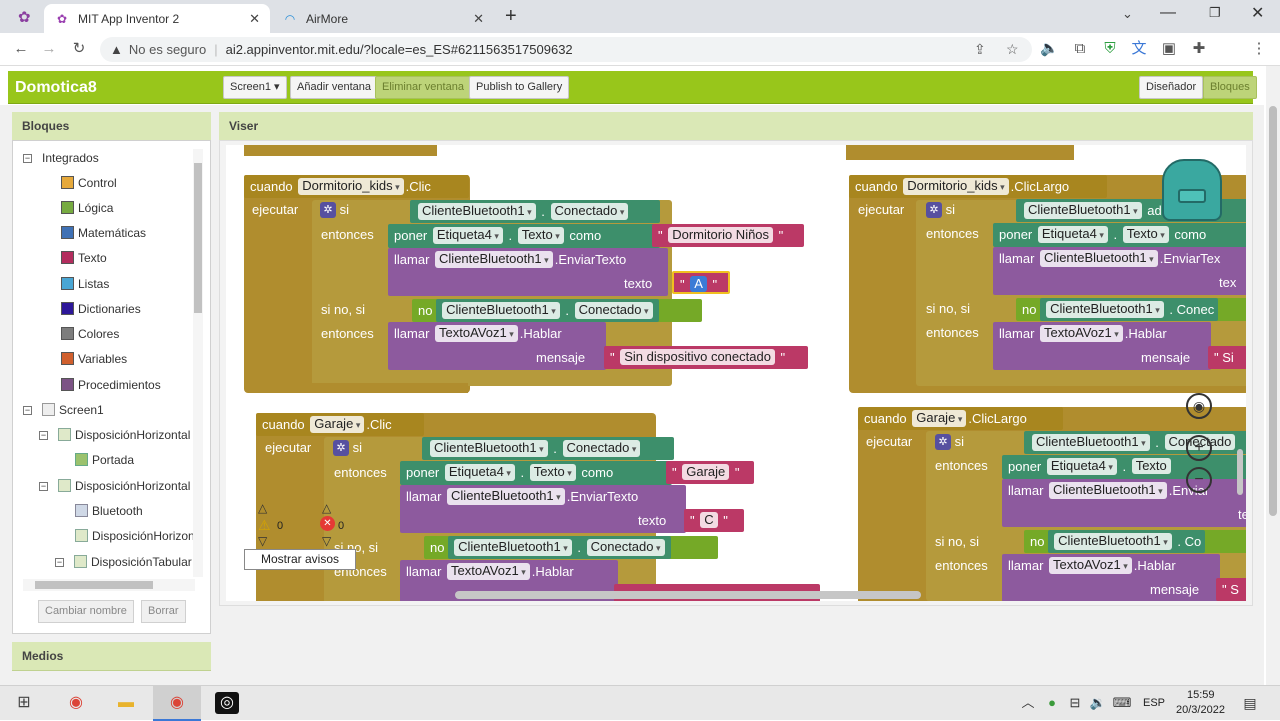  What do you see at coordinates (1199, 406) in the screenshot?
I see `recenter-icon: ◉` at bounding box center [1199, 406].